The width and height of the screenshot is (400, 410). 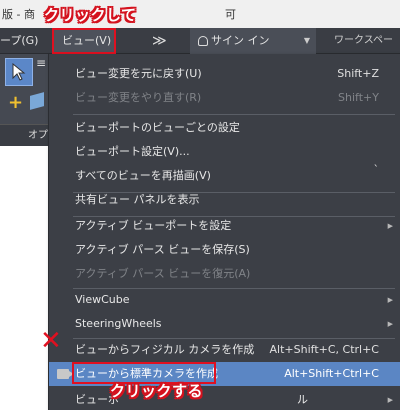 What do you see at coordinates (84, 41) in the screenshot?
I see `menu-view: ビュー(V)` at bounding box center [84, 41].